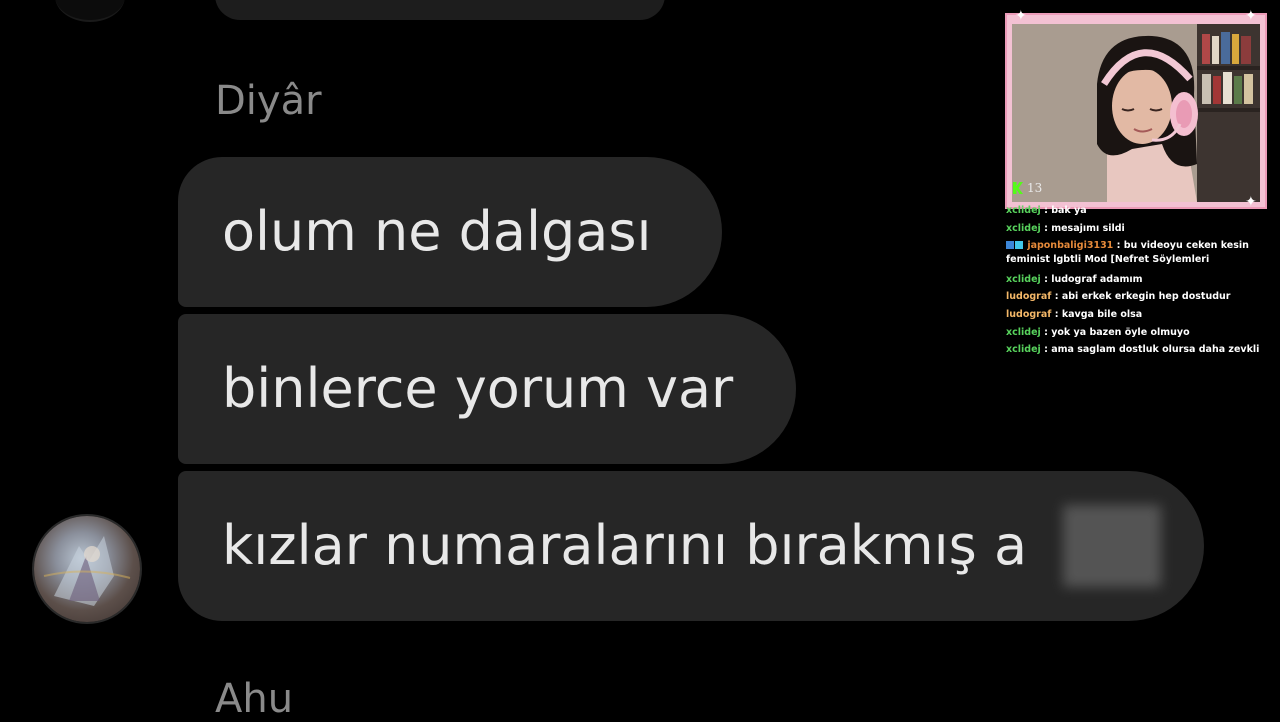 Image resolution: width=1280 pixels, height=722 pixels. What do you see at coordinates (1146, 296) in the screenshot?
I see `chat-text: abi erkek erkegin hep dostudur` at bounding box center [1146, 296].